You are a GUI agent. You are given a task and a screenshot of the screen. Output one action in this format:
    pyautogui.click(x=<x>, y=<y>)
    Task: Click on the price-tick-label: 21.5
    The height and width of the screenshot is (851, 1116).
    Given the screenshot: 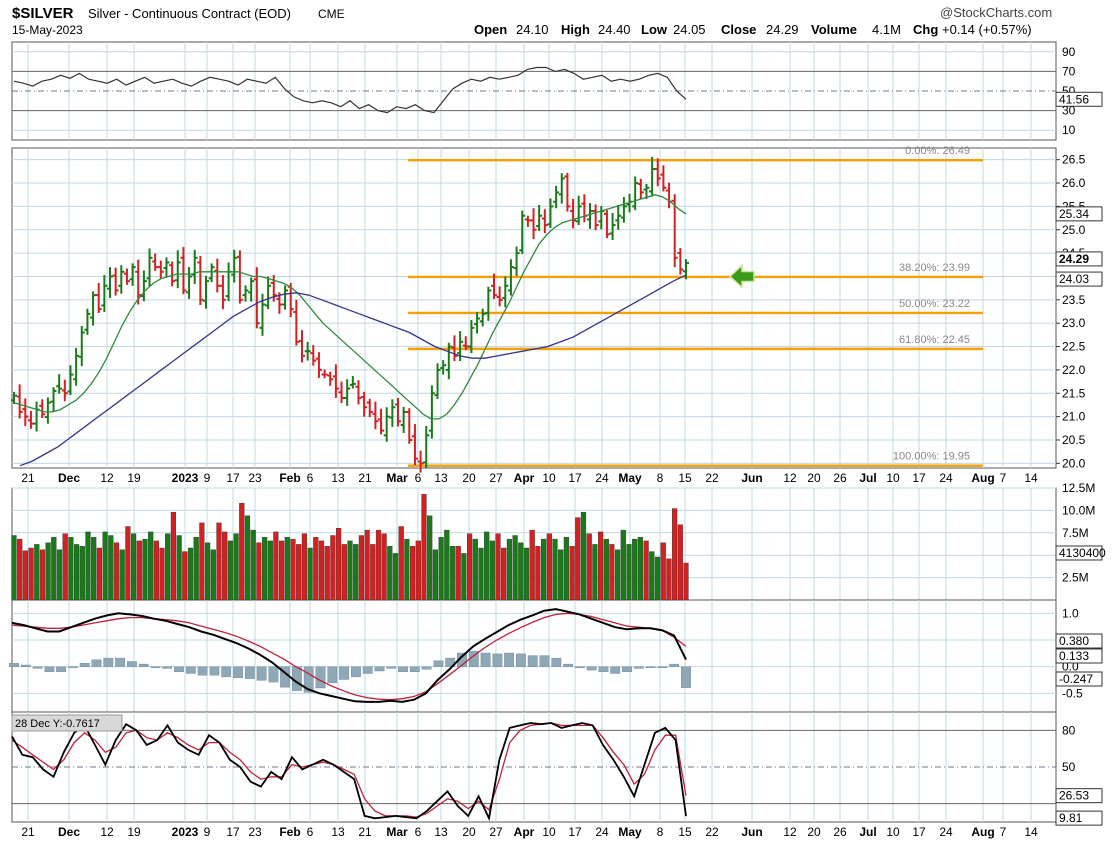 What is the action you would take?
    pyautogui.click(x=1074, y=393)
    